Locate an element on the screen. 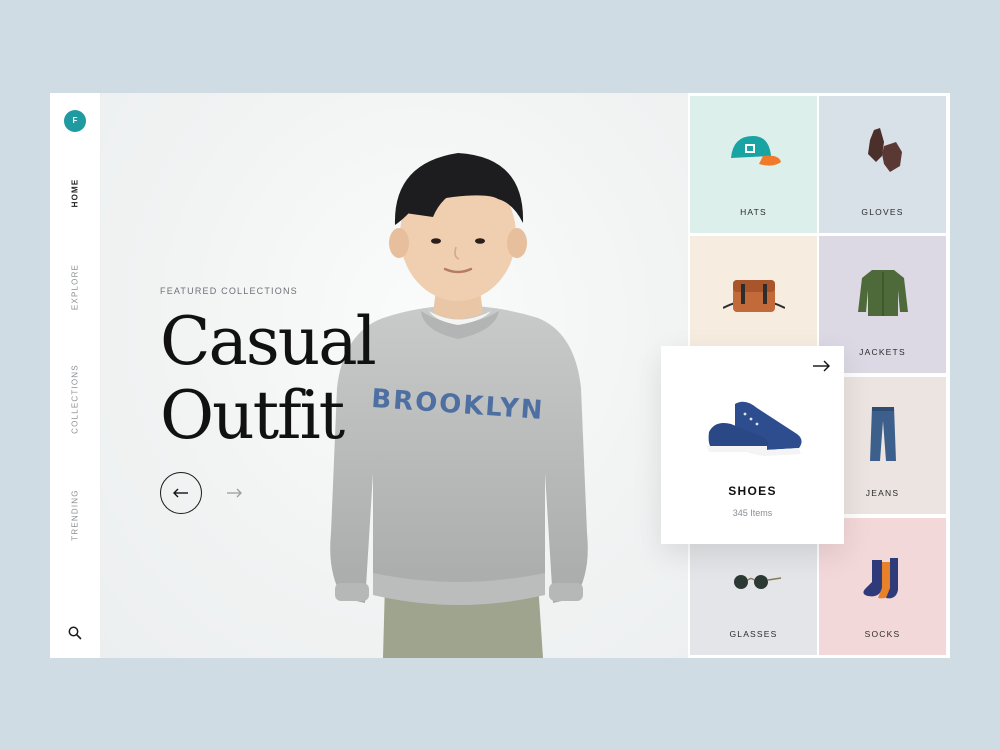 The image size is (1000, 750). featured-title: SHOES is located at coordinates (752, 491).